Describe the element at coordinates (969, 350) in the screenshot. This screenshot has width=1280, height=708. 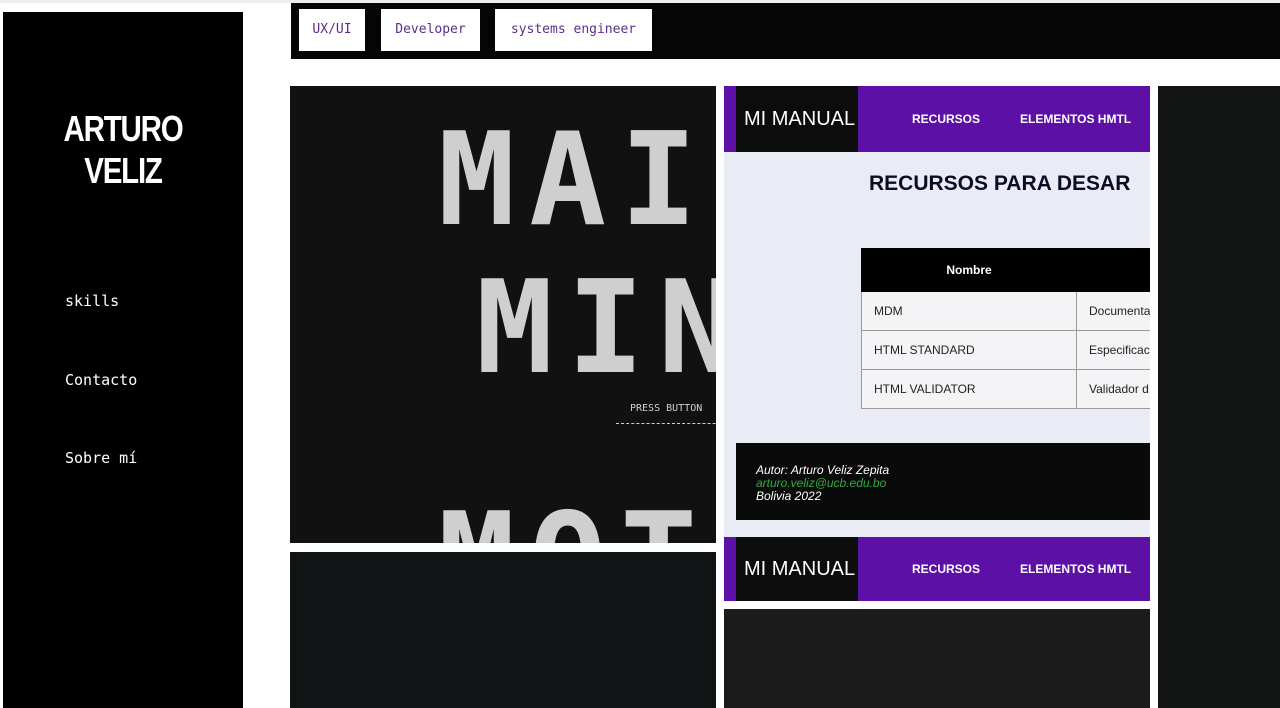
I see `table-cell: HTML STANDARD` at that location.